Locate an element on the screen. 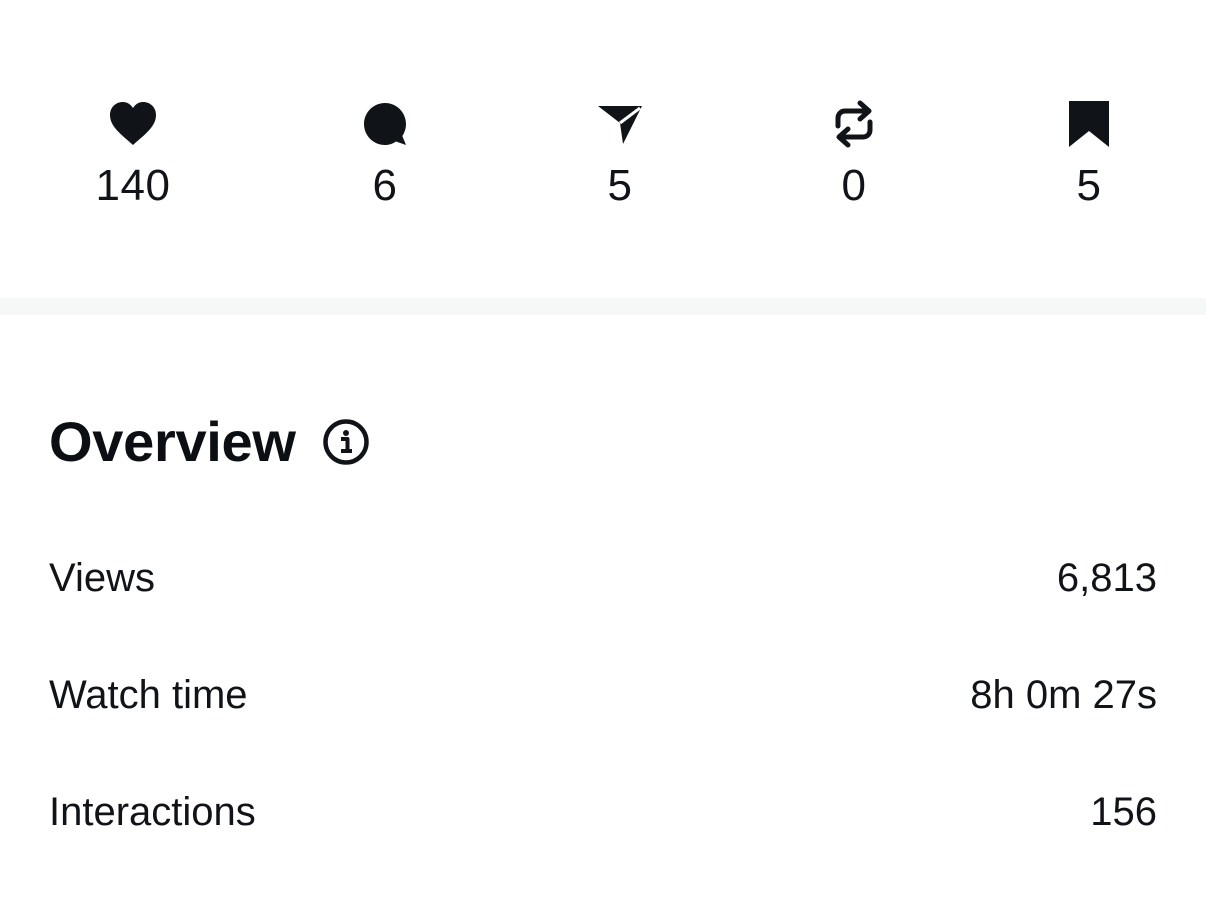 This screenshot has width=1206, height=904. metric-value: 156 is located at coordinates (1123, 812).